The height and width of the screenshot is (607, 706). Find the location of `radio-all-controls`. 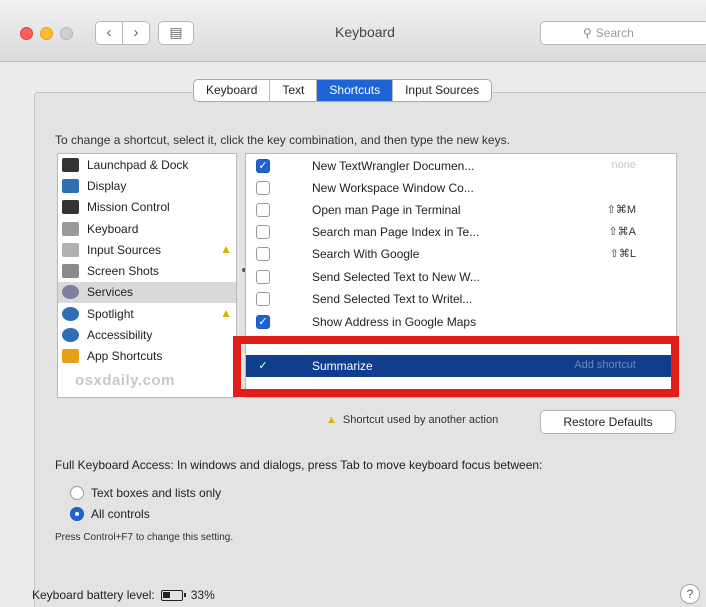

radio-all-controls is located at coordinates (77, 514).